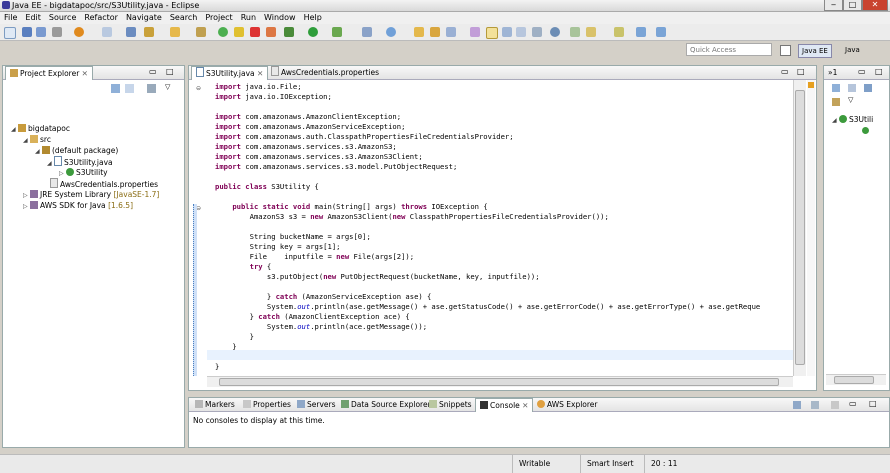  What do you see at coordinates (278, 247) in the screenshot?
I see `code-line: String key = args[1];` at bounding box center [278, 247].